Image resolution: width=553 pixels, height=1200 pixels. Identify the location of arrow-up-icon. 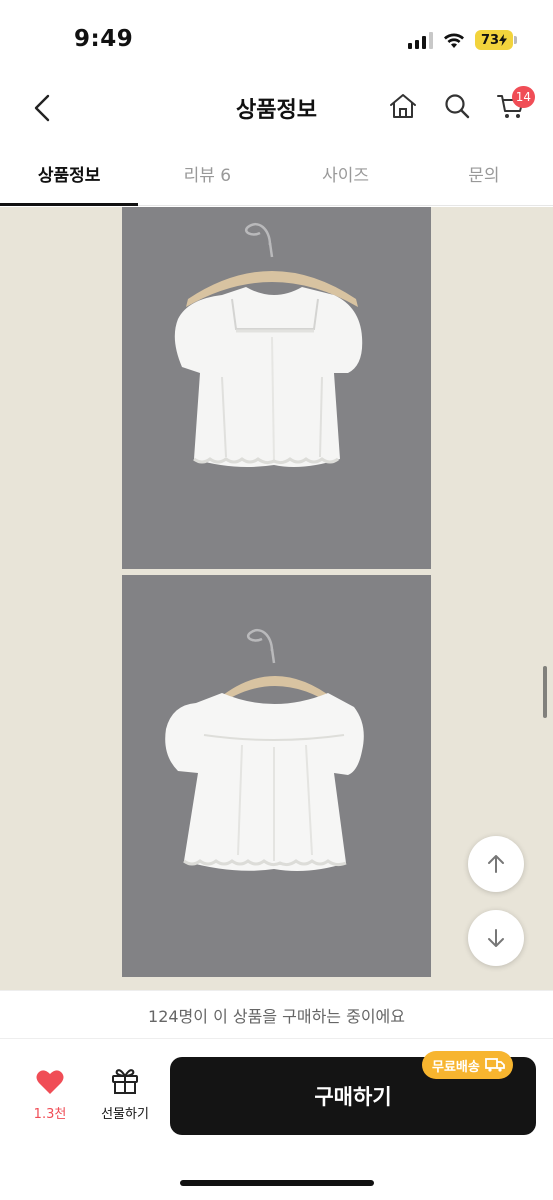
(496, 864).